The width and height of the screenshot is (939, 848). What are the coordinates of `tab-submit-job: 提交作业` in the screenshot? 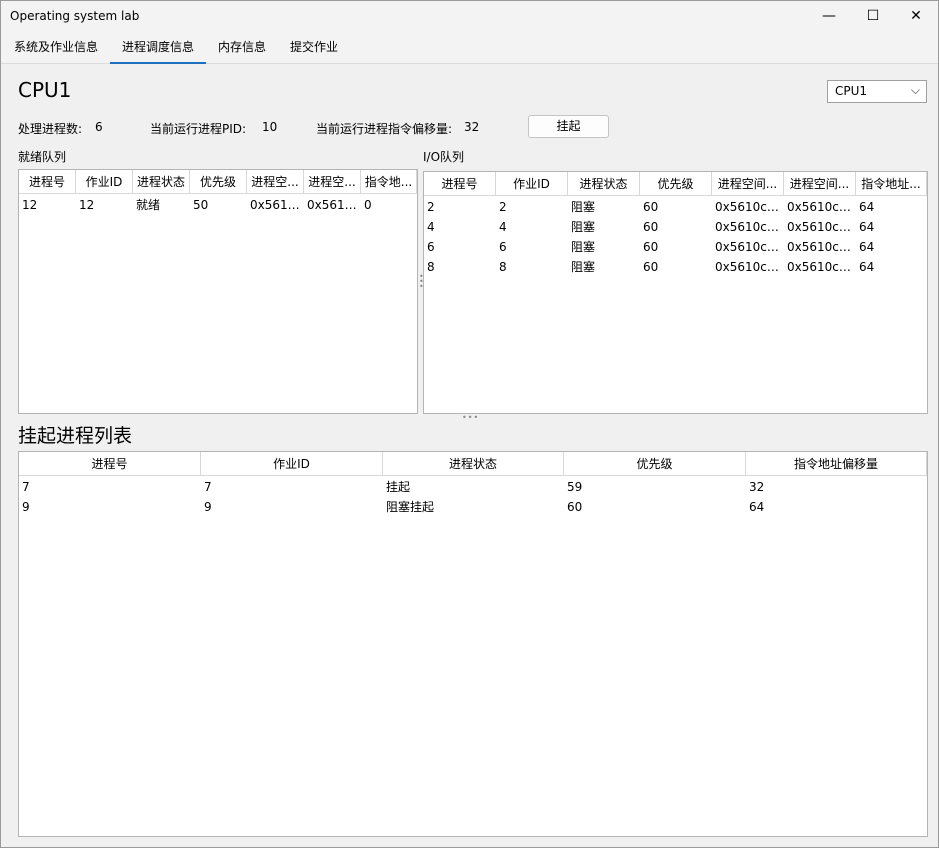 It's located at (314, 48).